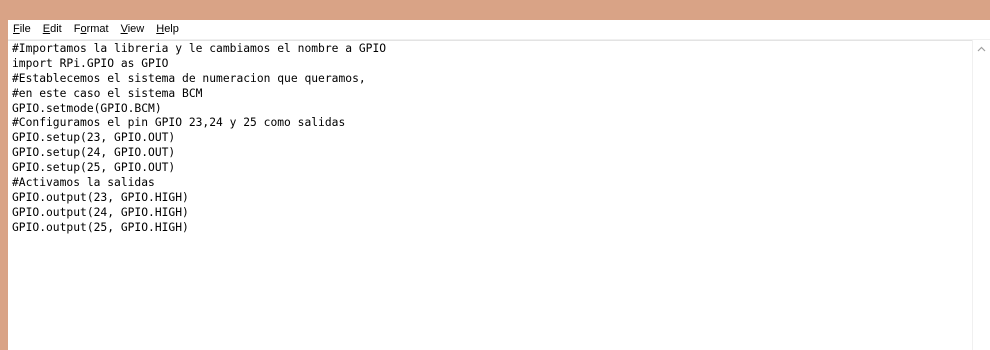 This screenshot has width=990, height=350. I want to click on window-frame-left, so click(4, 185).